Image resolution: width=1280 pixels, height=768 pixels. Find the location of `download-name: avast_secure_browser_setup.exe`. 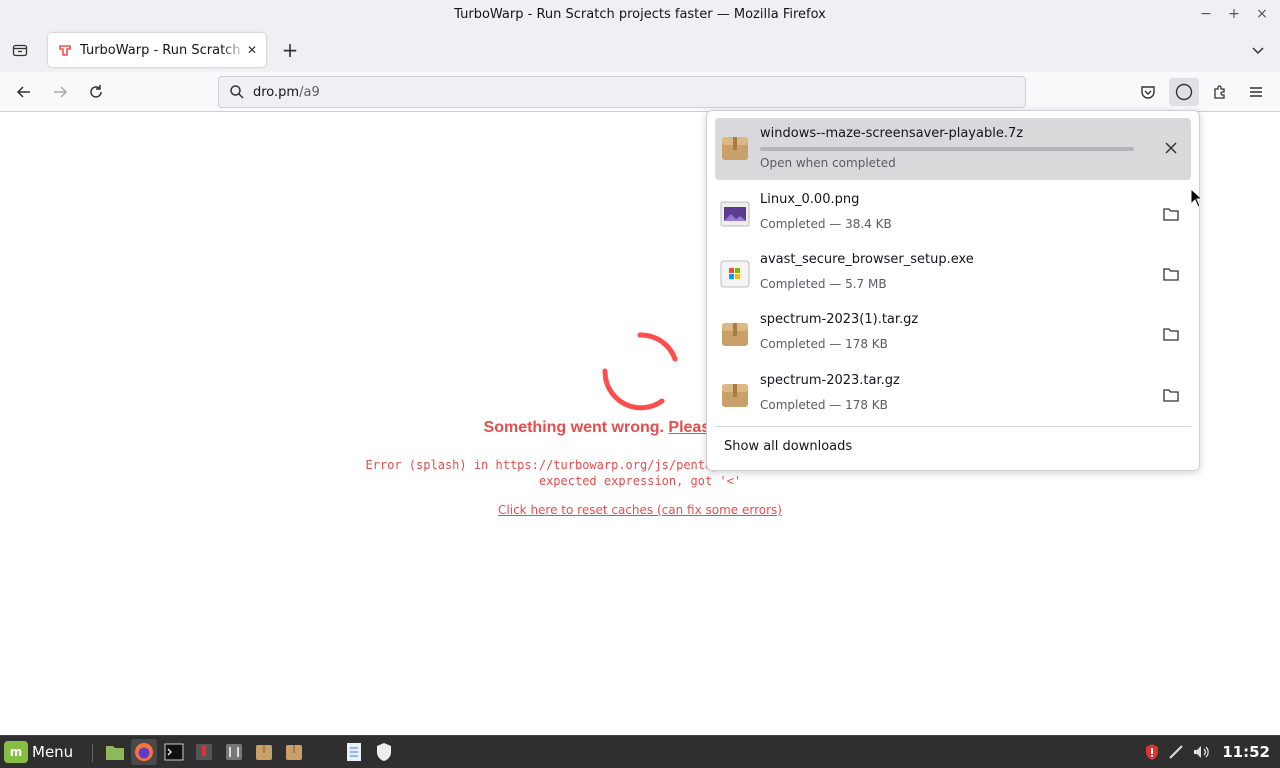

download-name: avast_secure_browser_setup.exe is located at coordinates (867, 259).